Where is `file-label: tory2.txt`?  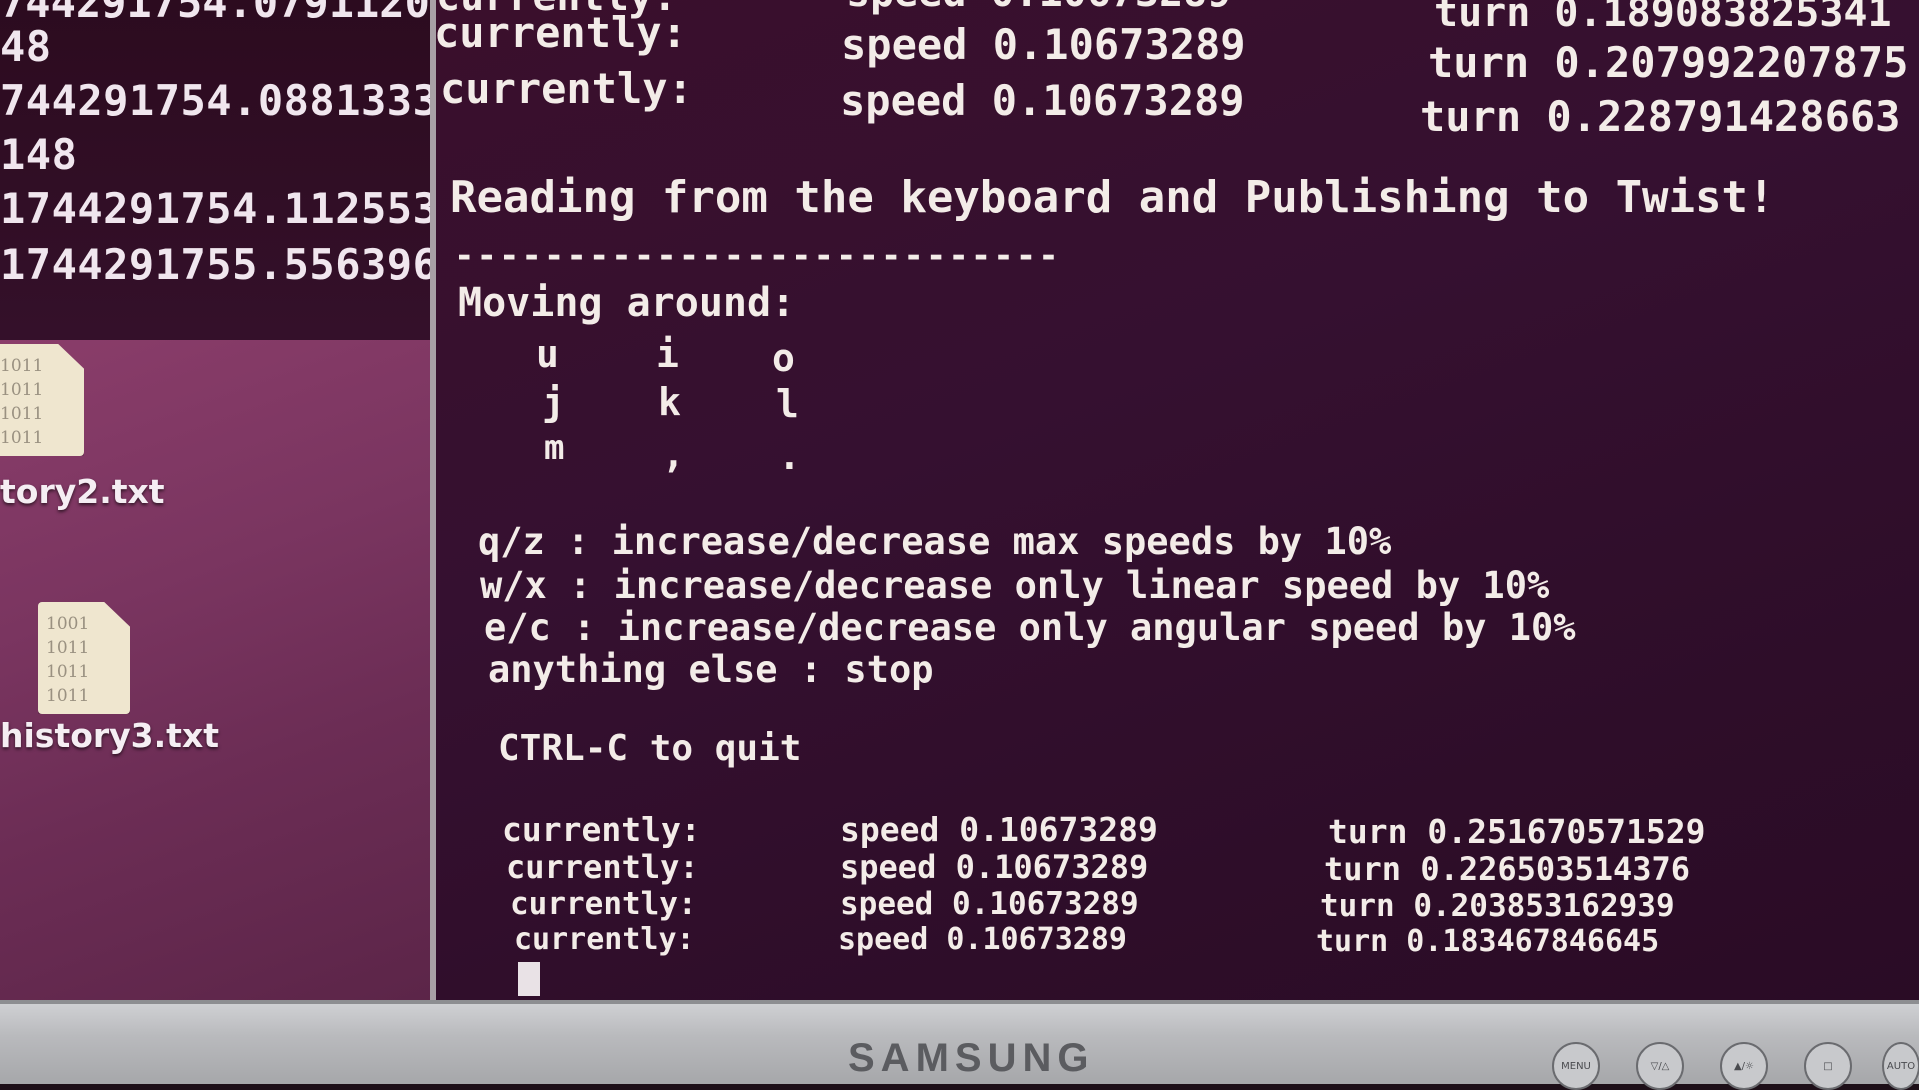 file-label: tory2.txt is located at coordinates (82, 491).